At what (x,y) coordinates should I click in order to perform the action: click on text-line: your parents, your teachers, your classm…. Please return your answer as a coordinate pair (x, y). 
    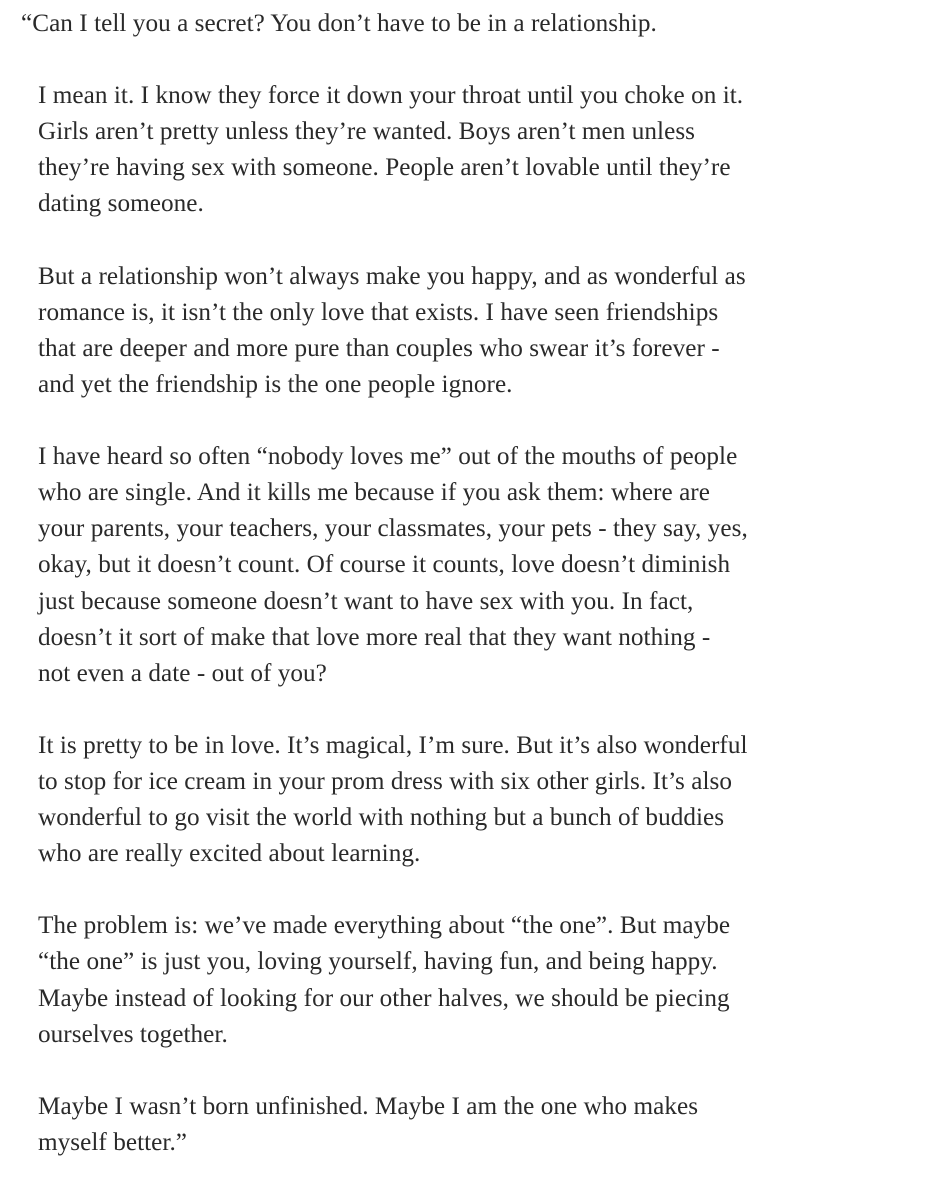
    Looking at the image, I should click on (393, 529).